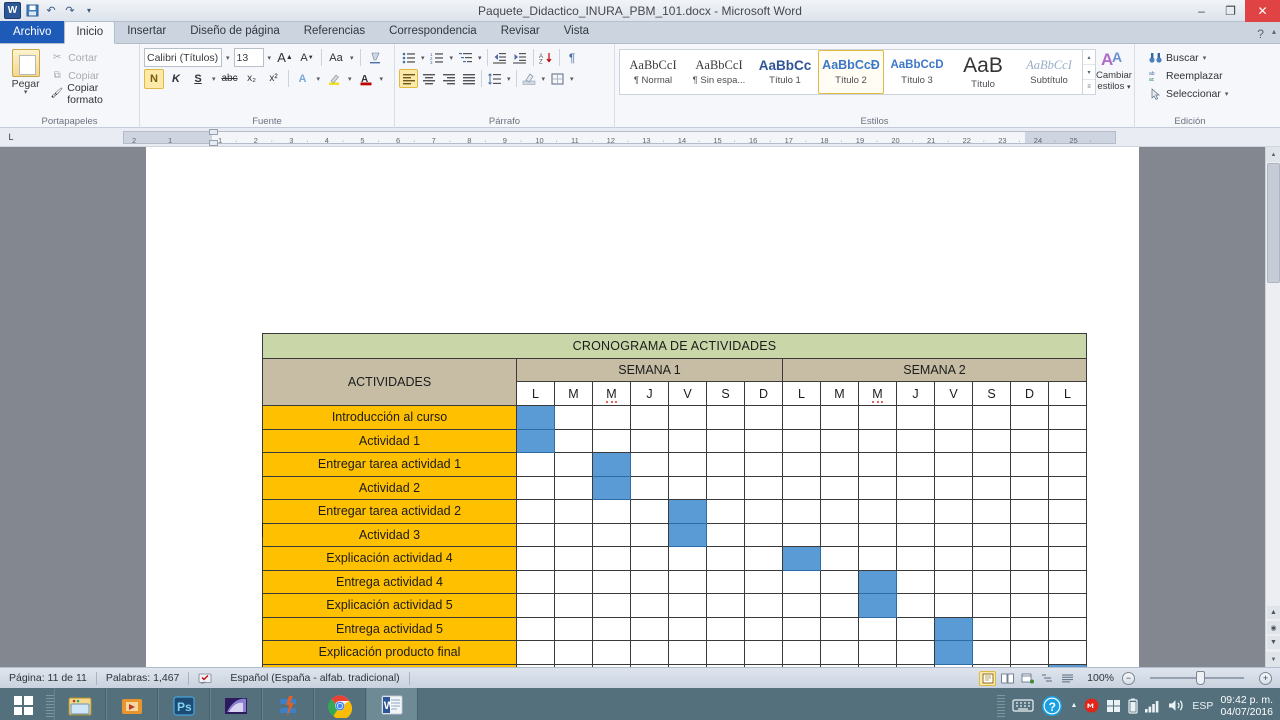  Describe the element at coordinates (205, 678) in the screenshot. I see `proofing-status-icon` at that location.